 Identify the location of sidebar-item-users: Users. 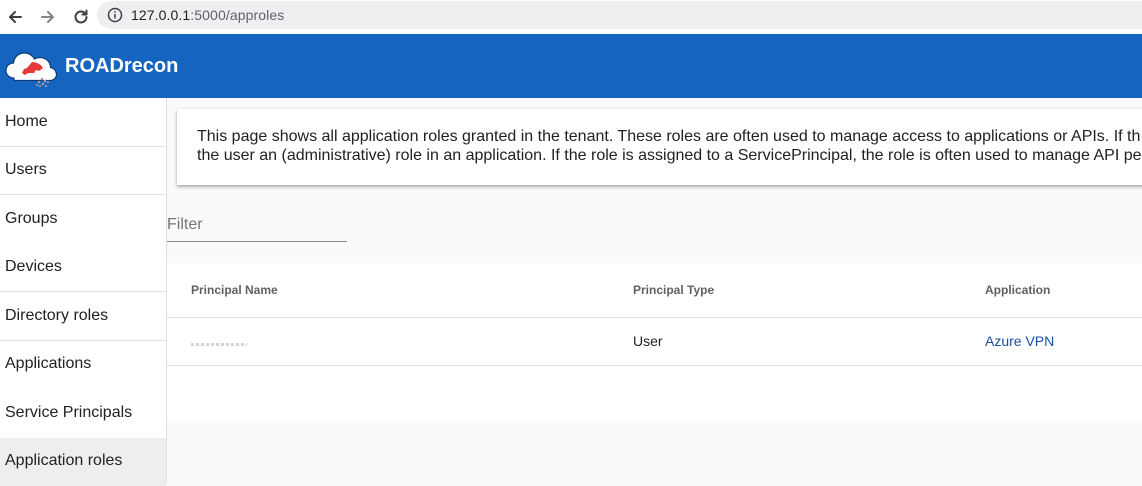
(83, 171).